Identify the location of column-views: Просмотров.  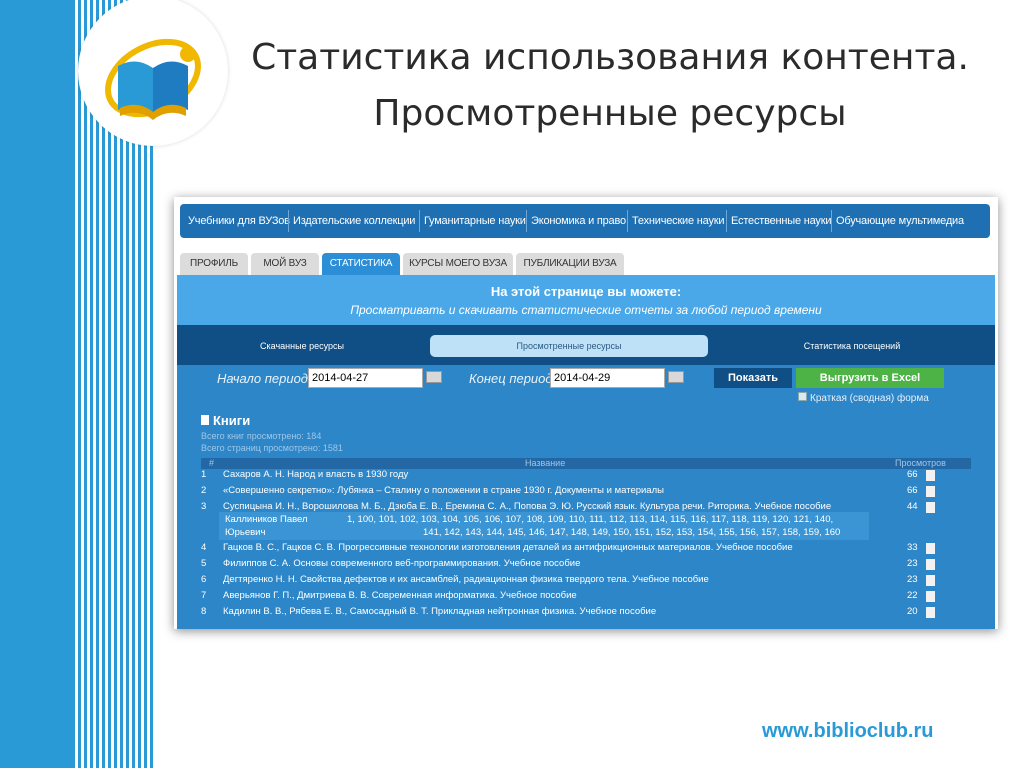
(920, 463).